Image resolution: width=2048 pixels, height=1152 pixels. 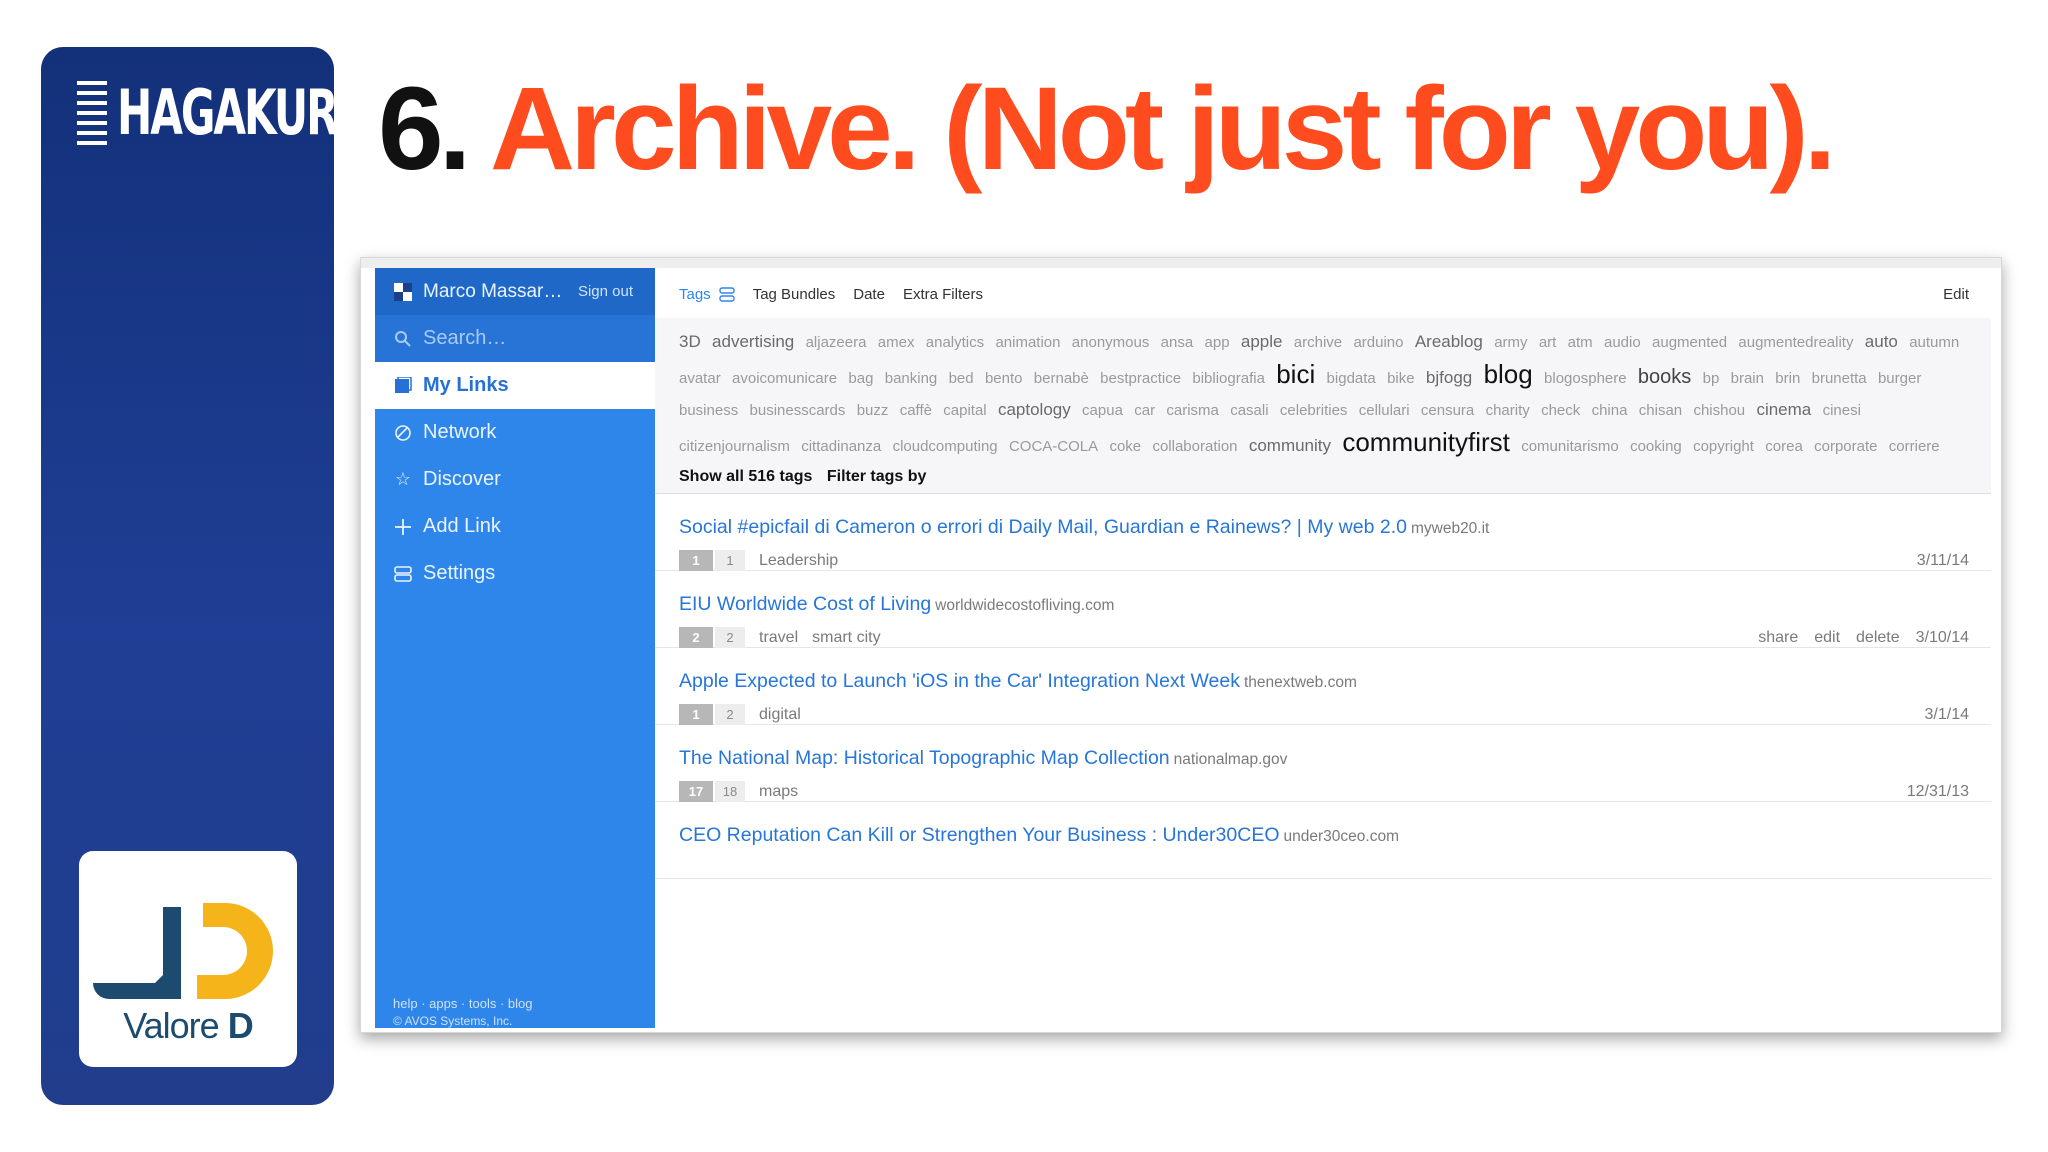 What do you see at coordinates (1610, 410) in the screenshot?
I see `tag-link: china` at bounding box center [1610, 410].